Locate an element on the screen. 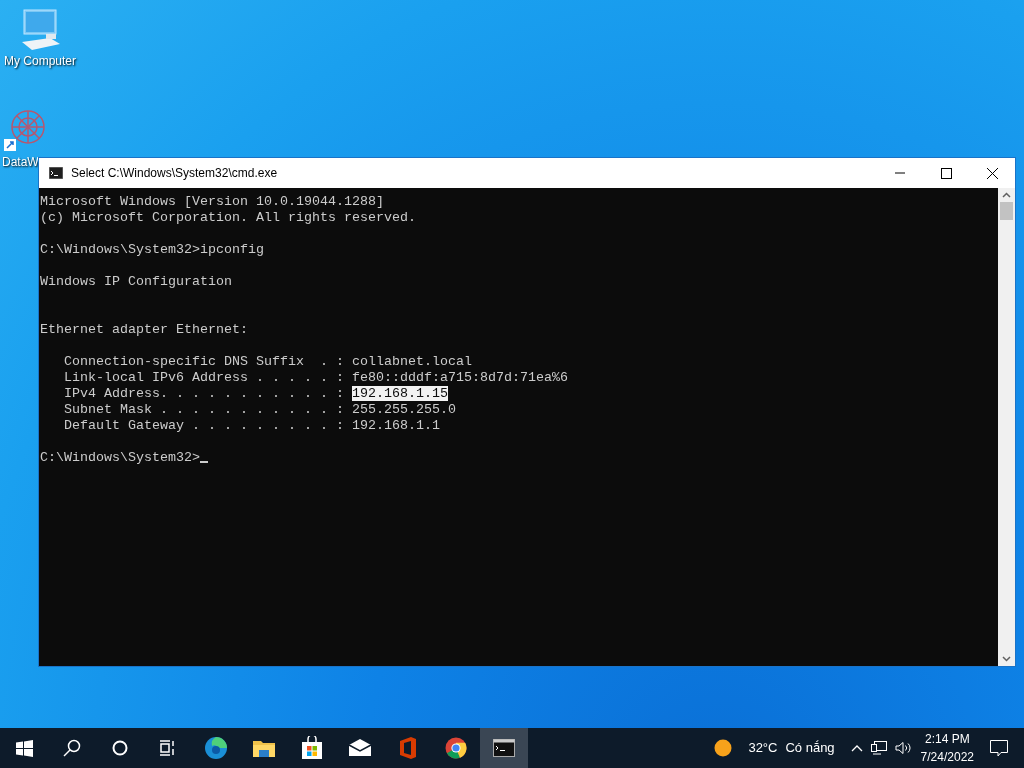  document-logo-icon is located at coordinates (408, 748).